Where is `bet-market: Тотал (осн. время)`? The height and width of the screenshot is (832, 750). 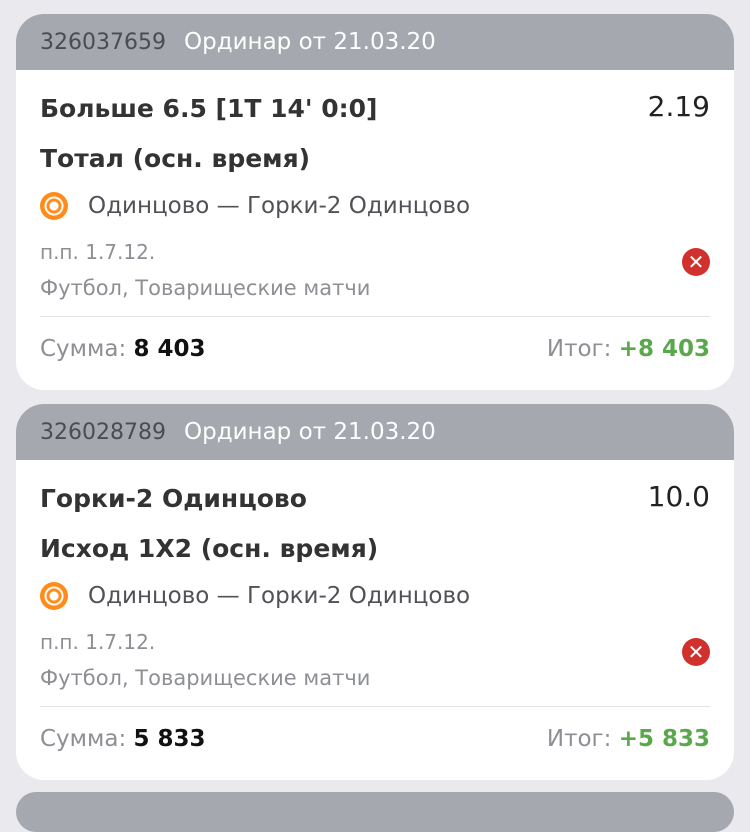
bet-market: Тотал (осн. время) is located at coordinates (175, 158).